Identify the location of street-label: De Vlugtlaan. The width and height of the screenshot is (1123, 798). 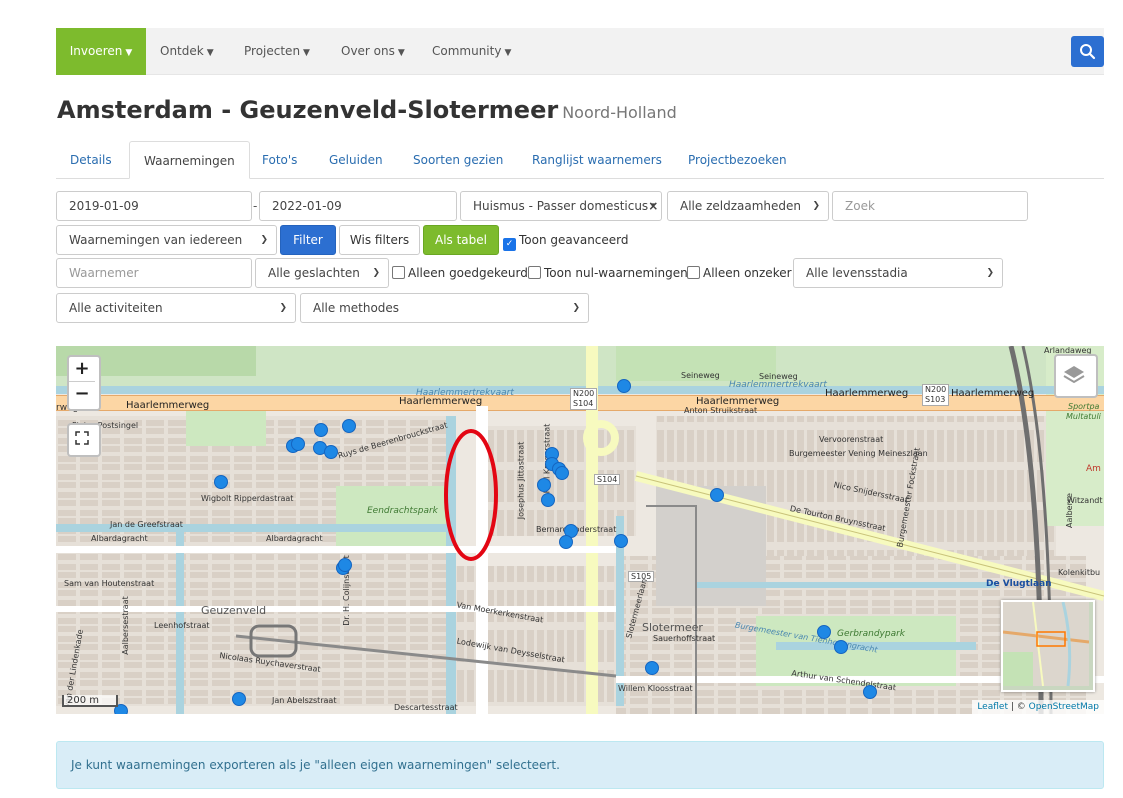
(1019, 584).